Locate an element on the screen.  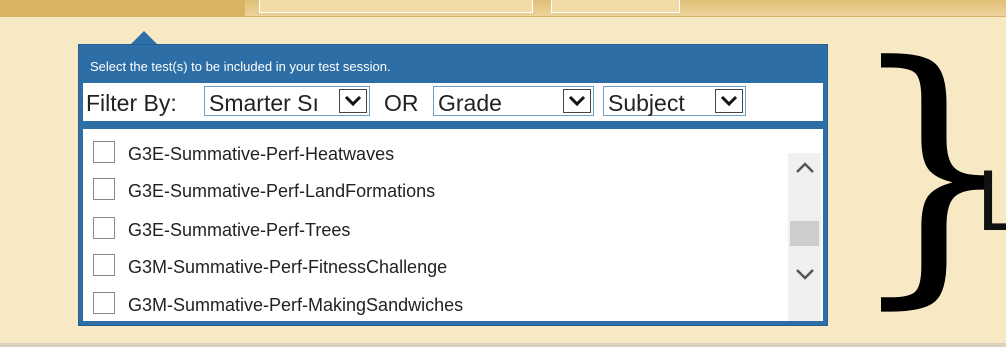
list-scrollbar is located at coordinates (804, 237).